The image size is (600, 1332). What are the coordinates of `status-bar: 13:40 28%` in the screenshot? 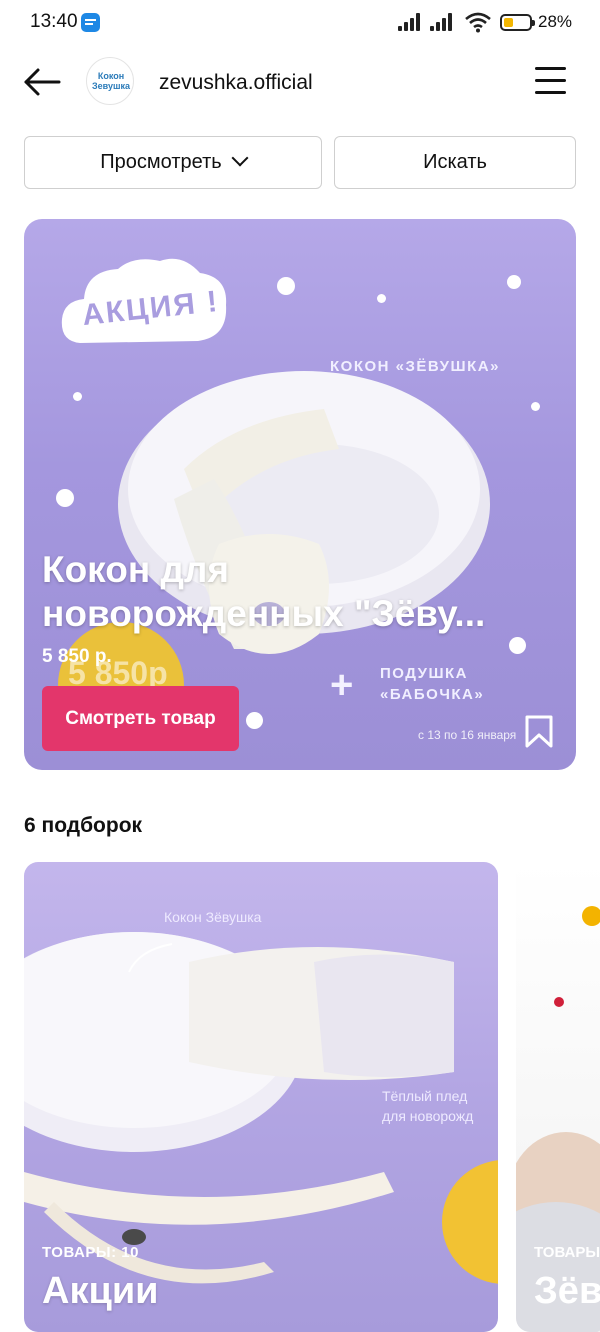 It's located at (300, 23).